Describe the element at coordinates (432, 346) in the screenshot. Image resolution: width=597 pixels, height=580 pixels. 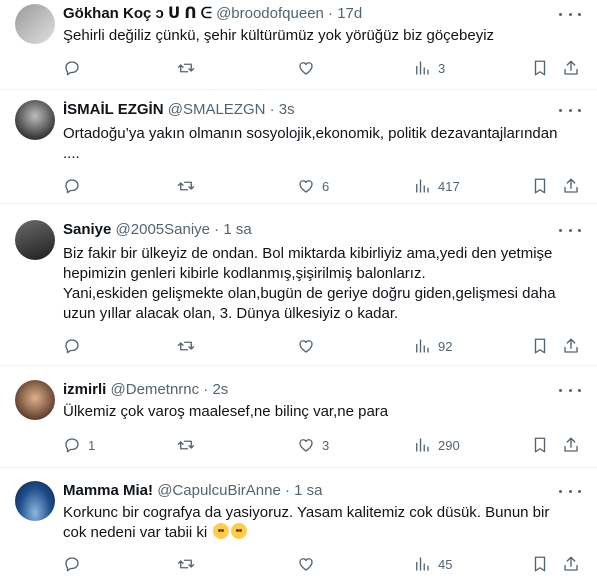
I see `views-button: 92` at that location.